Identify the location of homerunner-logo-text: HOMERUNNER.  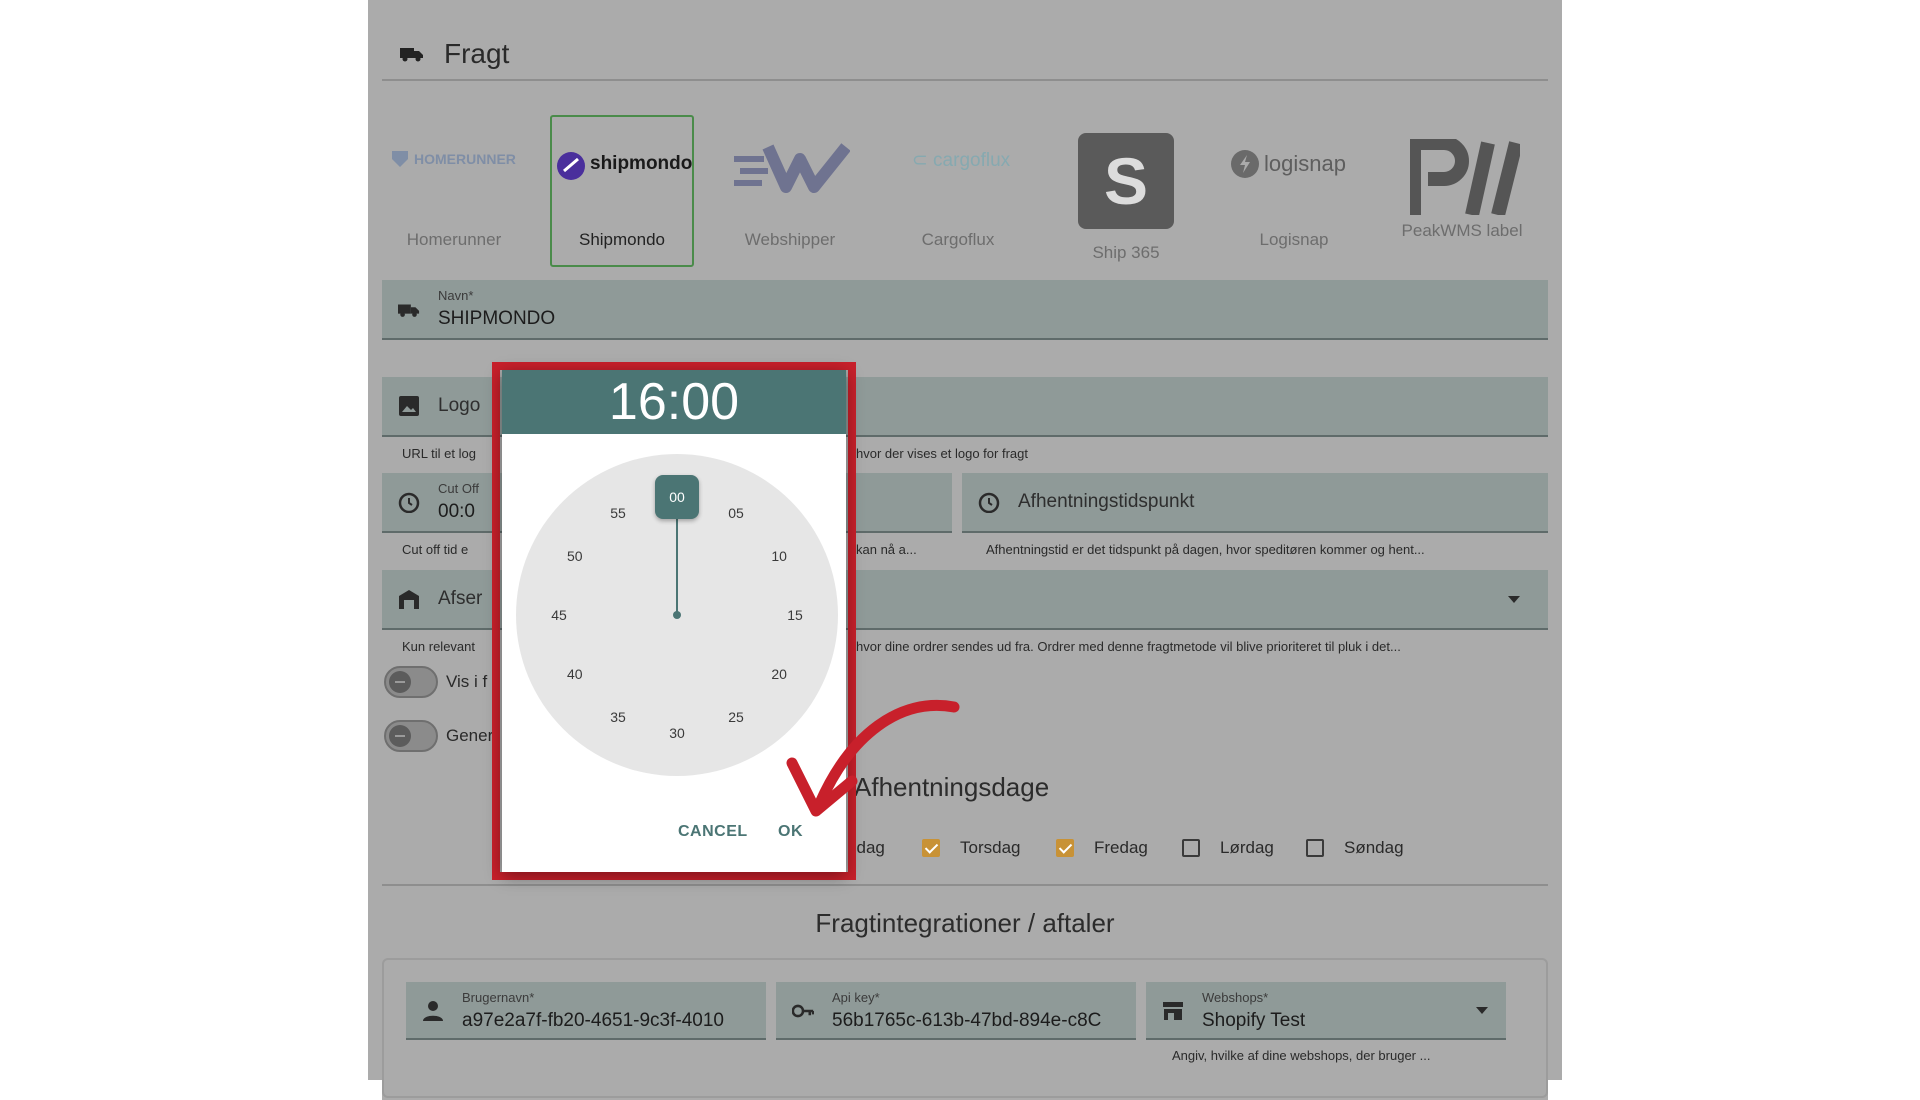
(465, 159).